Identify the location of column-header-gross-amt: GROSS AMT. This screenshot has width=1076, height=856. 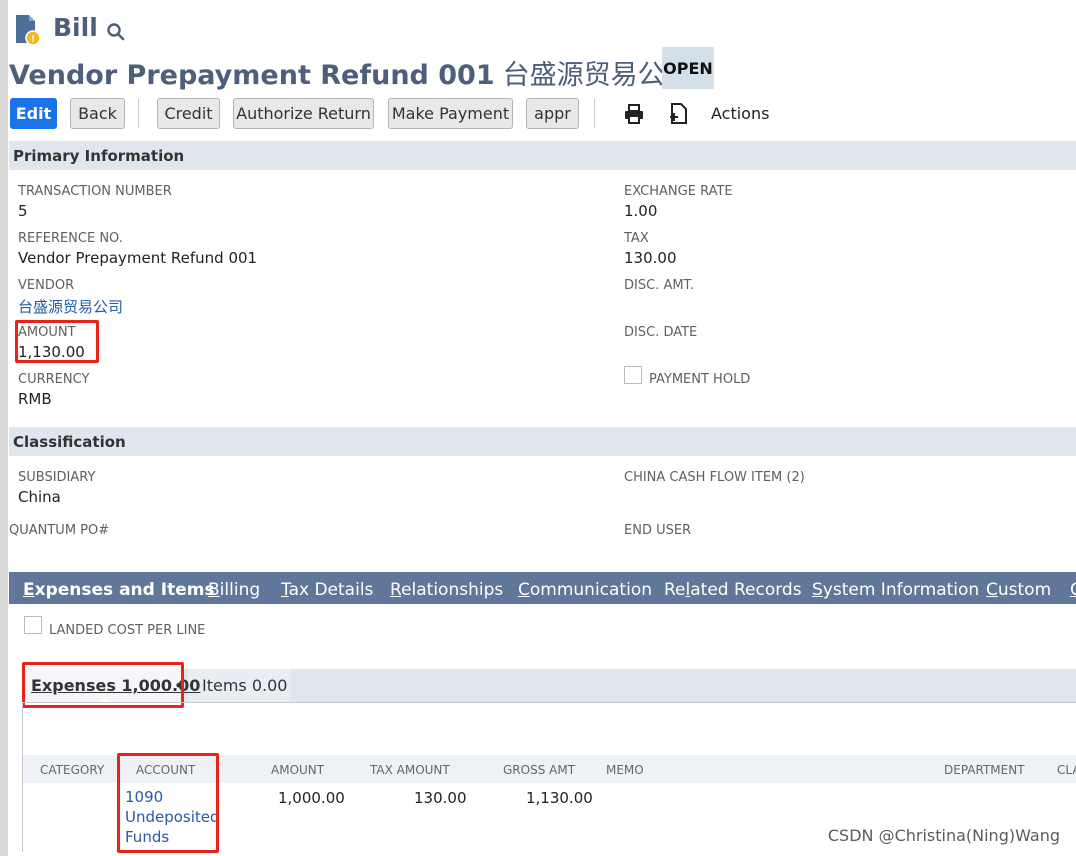
(539, 770).